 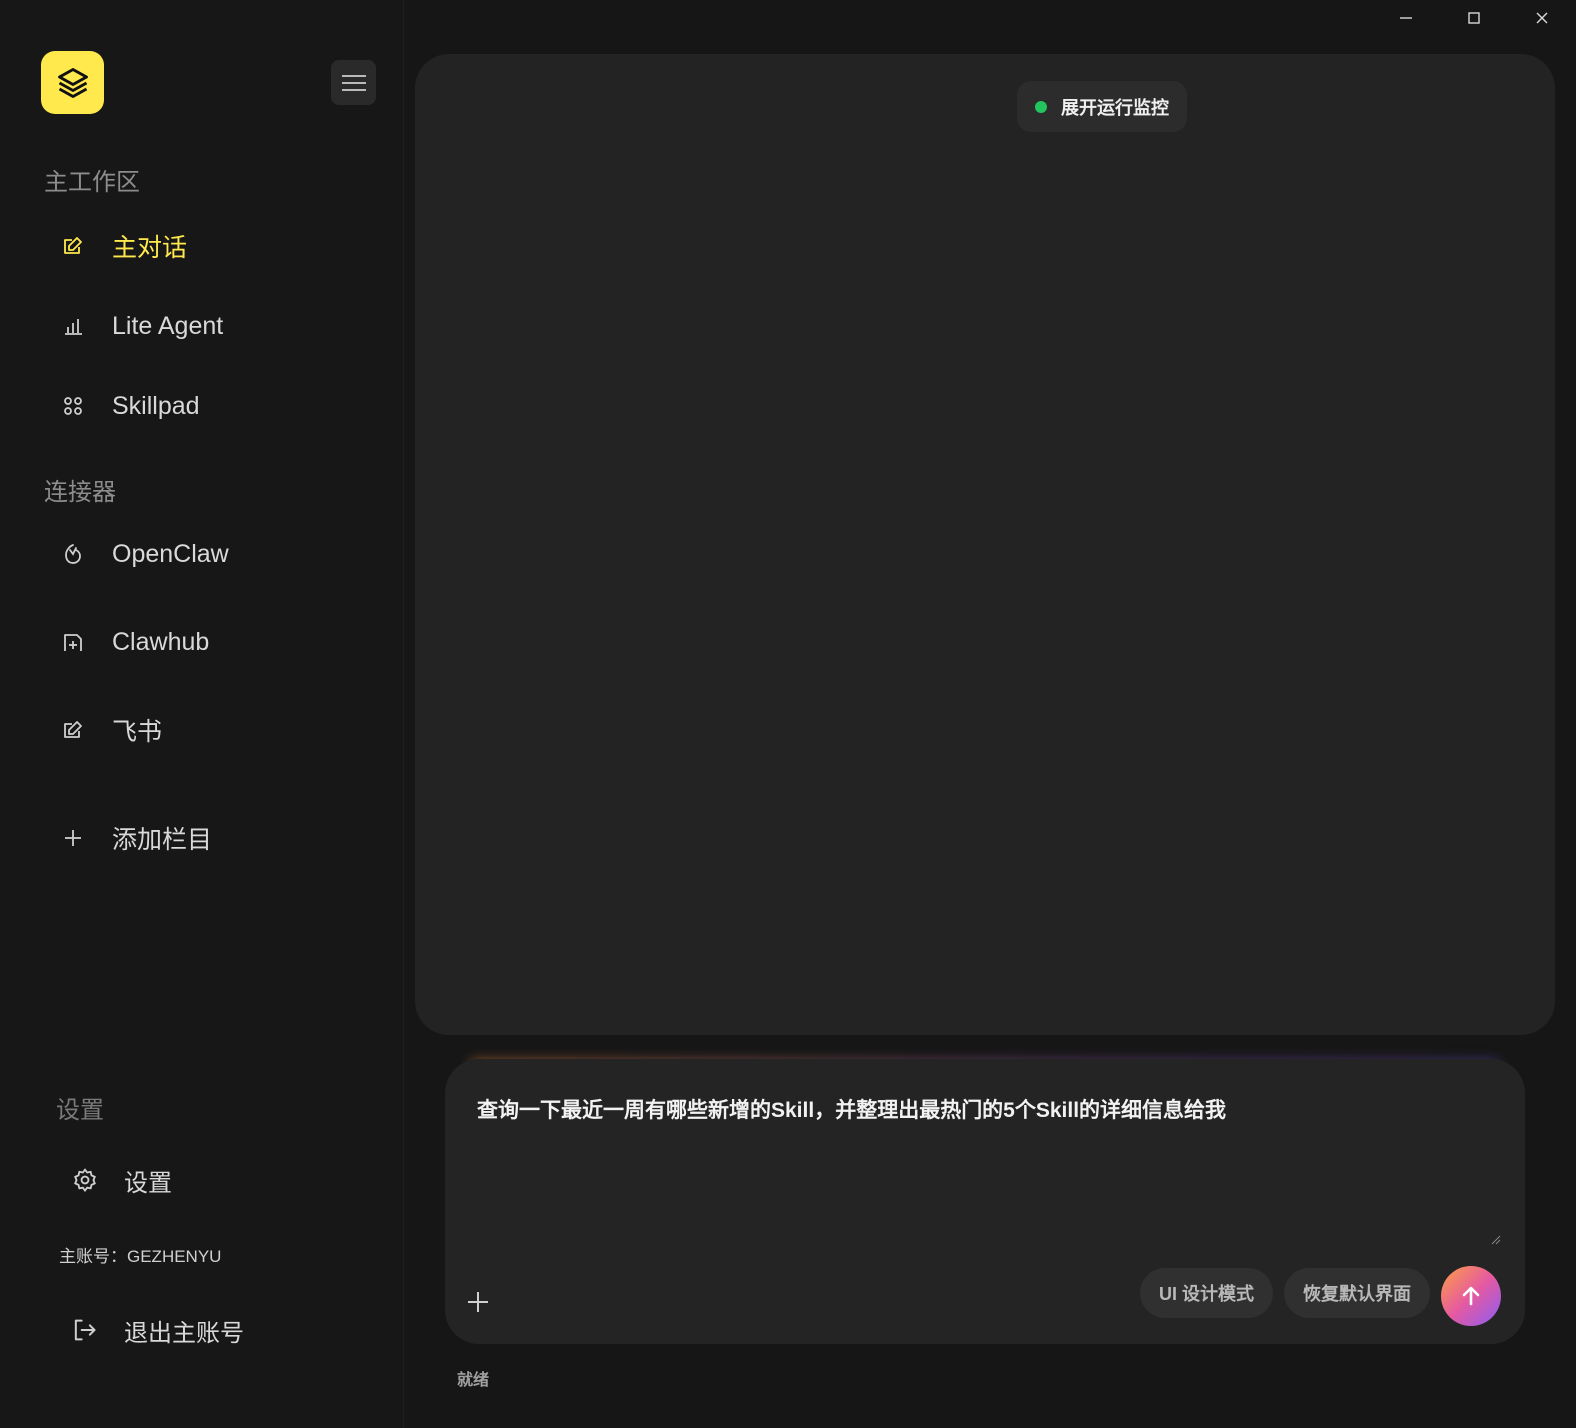 I want to click on sidebar-item-label: Skillpad, so click(x=156, y=405).